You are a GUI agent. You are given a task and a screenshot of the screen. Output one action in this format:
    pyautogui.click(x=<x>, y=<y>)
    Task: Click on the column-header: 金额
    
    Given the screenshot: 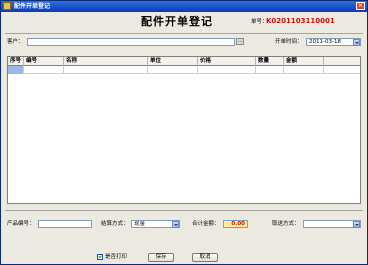 What is the action you would take?
    pyautogui.click(x=304, y=61)
    